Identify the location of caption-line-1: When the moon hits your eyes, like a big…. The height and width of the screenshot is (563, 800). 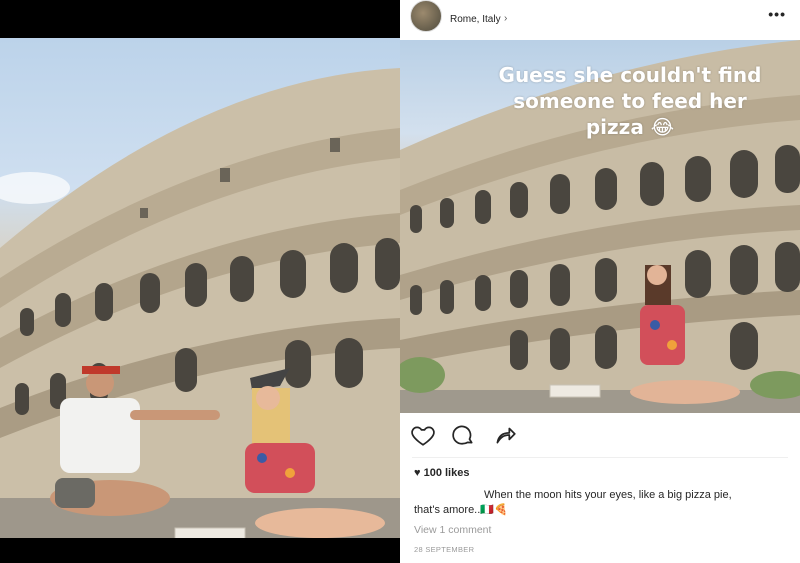
(608, 495).